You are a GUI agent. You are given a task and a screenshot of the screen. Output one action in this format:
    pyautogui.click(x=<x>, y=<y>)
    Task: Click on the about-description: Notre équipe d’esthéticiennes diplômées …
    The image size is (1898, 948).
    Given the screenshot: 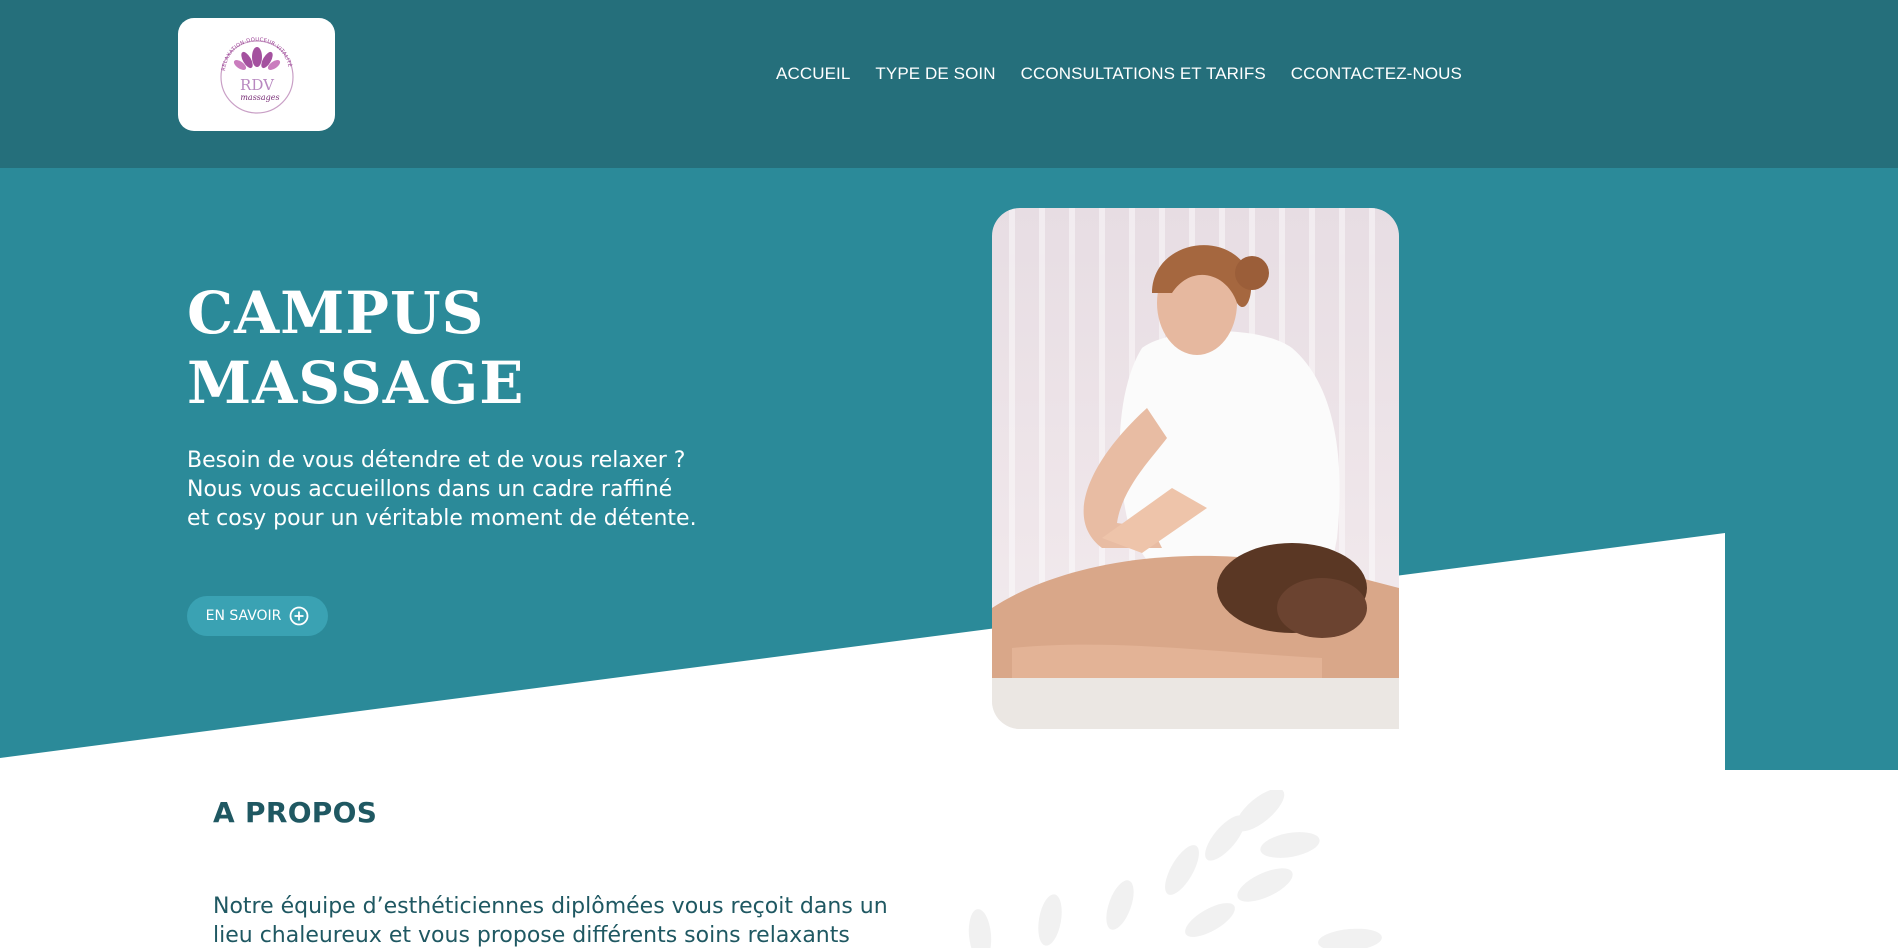 What is the action you would take?
    pyautogui.click(x=583, y=920)
    